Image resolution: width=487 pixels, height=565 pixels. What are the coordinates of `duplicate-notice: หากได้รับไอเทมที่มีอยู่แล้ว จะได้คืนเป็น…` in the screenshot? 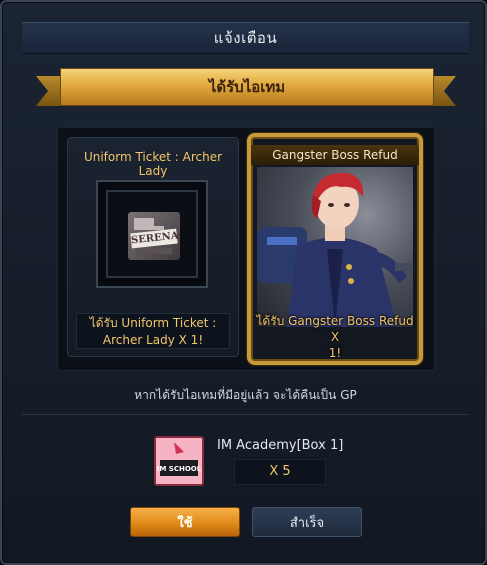 It's located at (245, 395).